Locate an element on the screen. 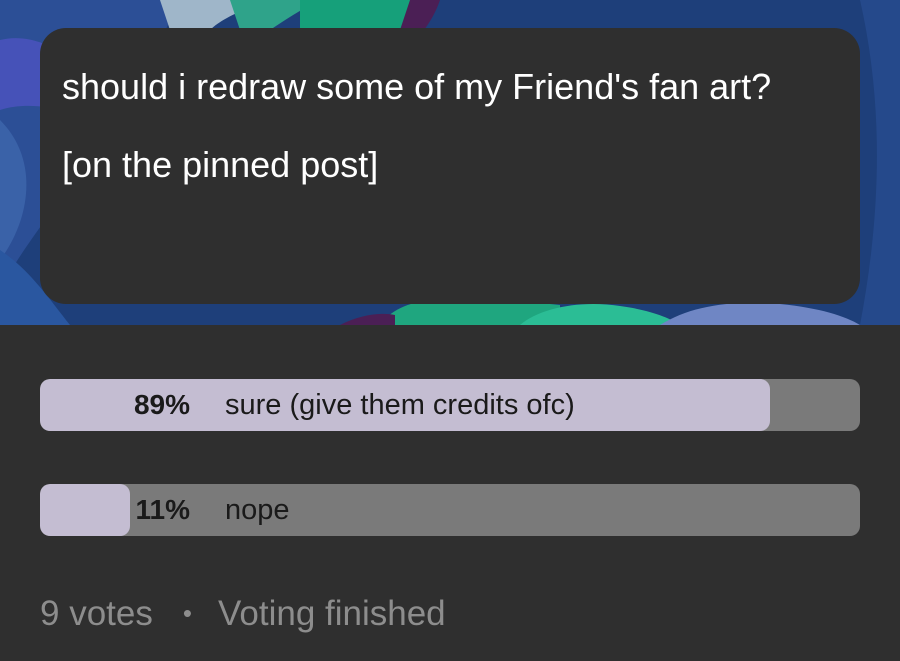 The width and height of the screenshot is (900, 661). poll-option-label: sure (give them credits ofc) is located at coordinates (400, 405).